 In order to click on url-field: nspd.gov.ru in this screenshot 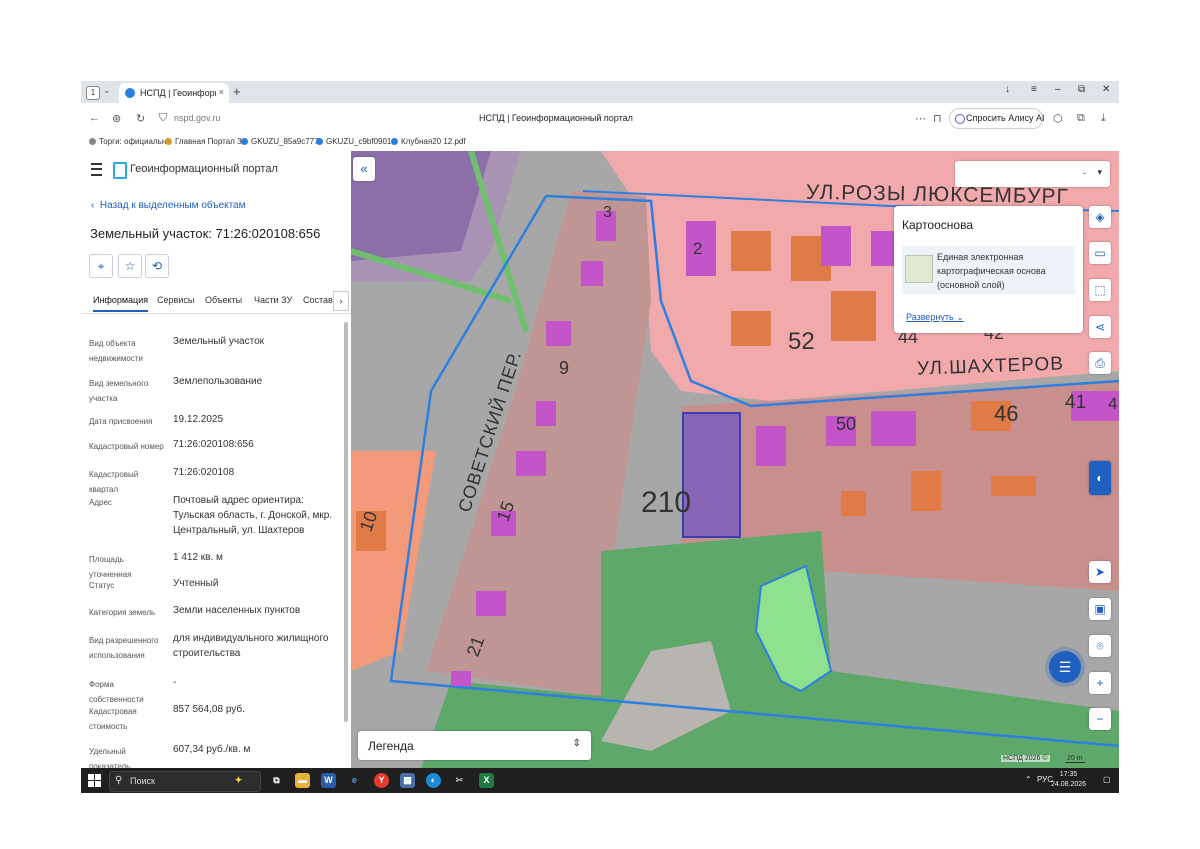, I will do `click(197, 118)`.